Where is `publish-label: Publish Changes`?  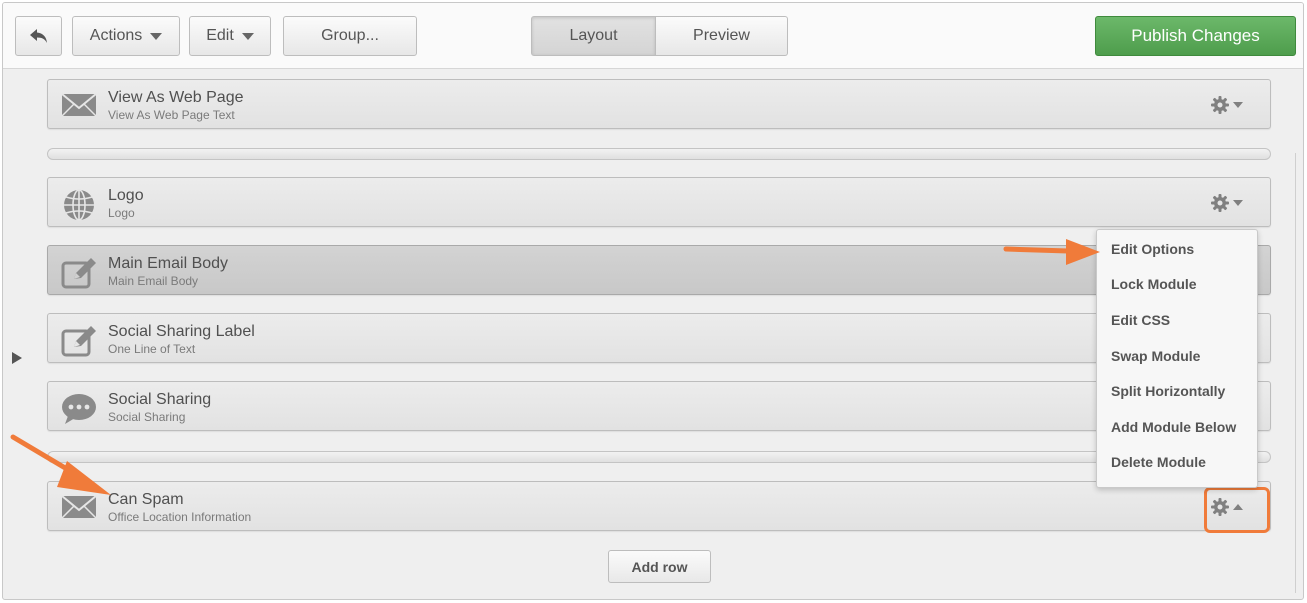 publish-label: Publish Changes is located at coordinates (1195, 35).